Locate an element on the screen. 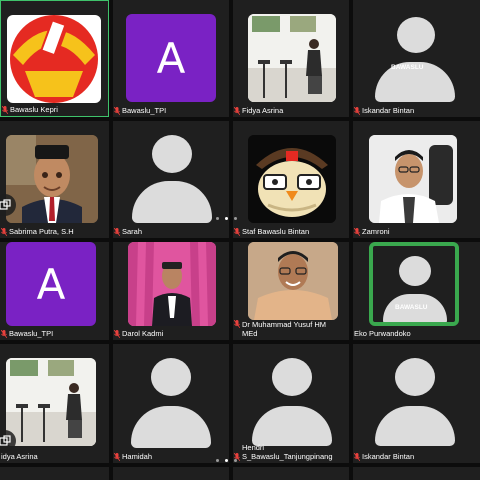 The image size is (480, 480). participant-name: Dr Muhammad Yusuf HM MEd is located at coordinates (280, 329).